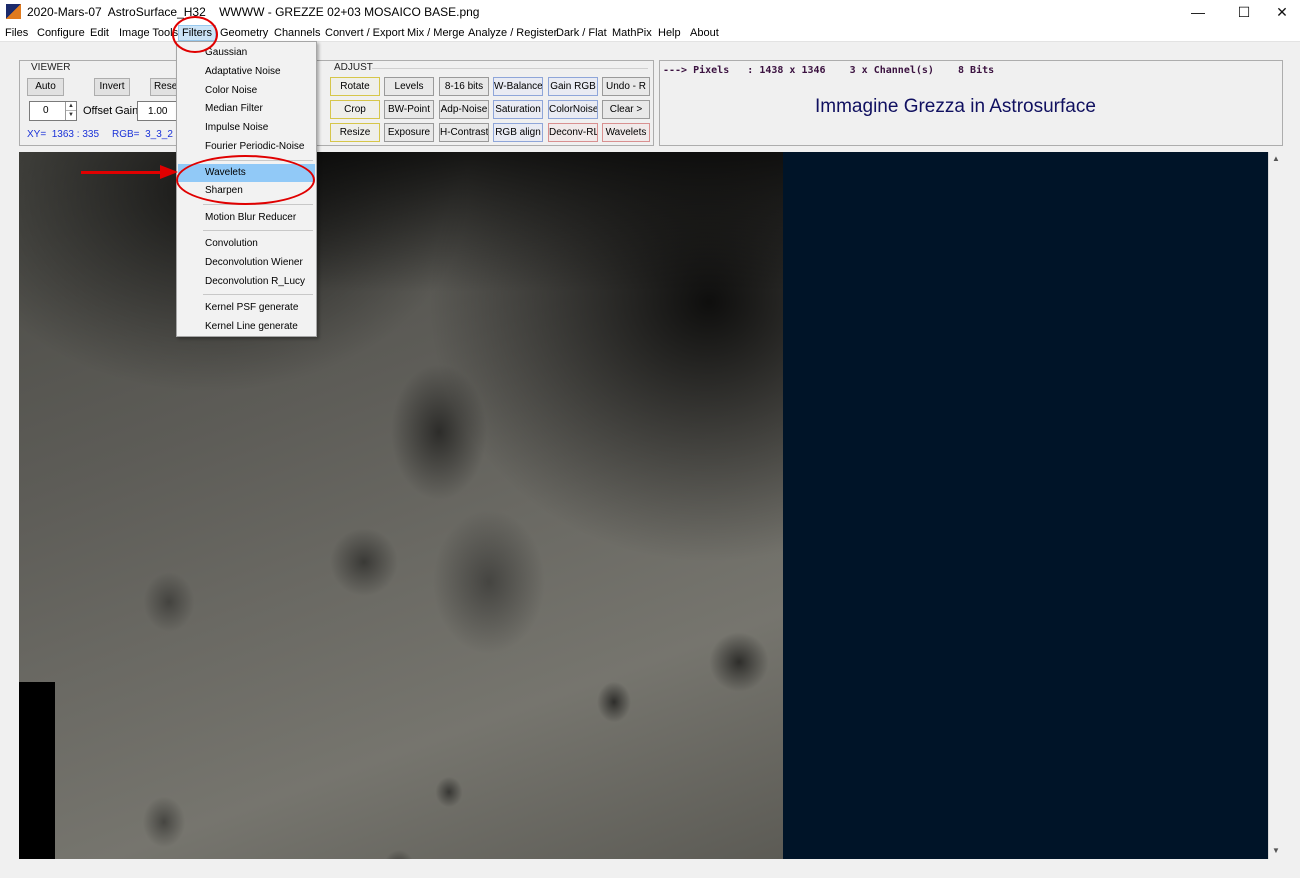 This screenshot has height=878, width=1300. Describe the element at coordinates (355, 132) in the screenshot. I see `resize-button: Resize` at that location.